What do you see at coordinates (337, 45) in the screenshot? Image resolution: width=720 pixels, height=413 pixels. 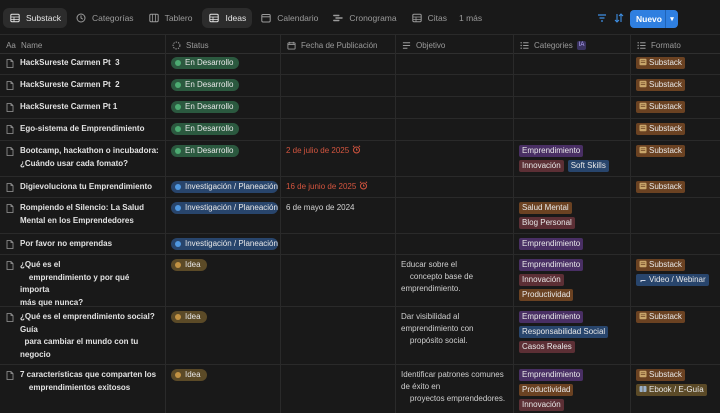 I see `column-header-date: Fecha de Publicación` at bounding box center [337, 45].